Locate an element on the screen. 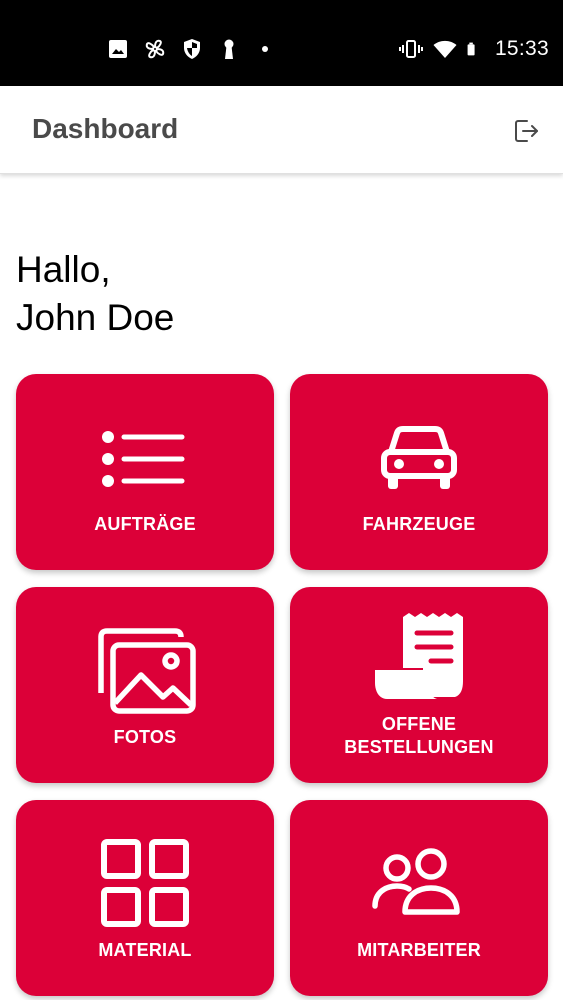 Image resolution: width=563 pixels, height=1000 pixels. app-bar: Dashboard is located at coordinates (281, 130).